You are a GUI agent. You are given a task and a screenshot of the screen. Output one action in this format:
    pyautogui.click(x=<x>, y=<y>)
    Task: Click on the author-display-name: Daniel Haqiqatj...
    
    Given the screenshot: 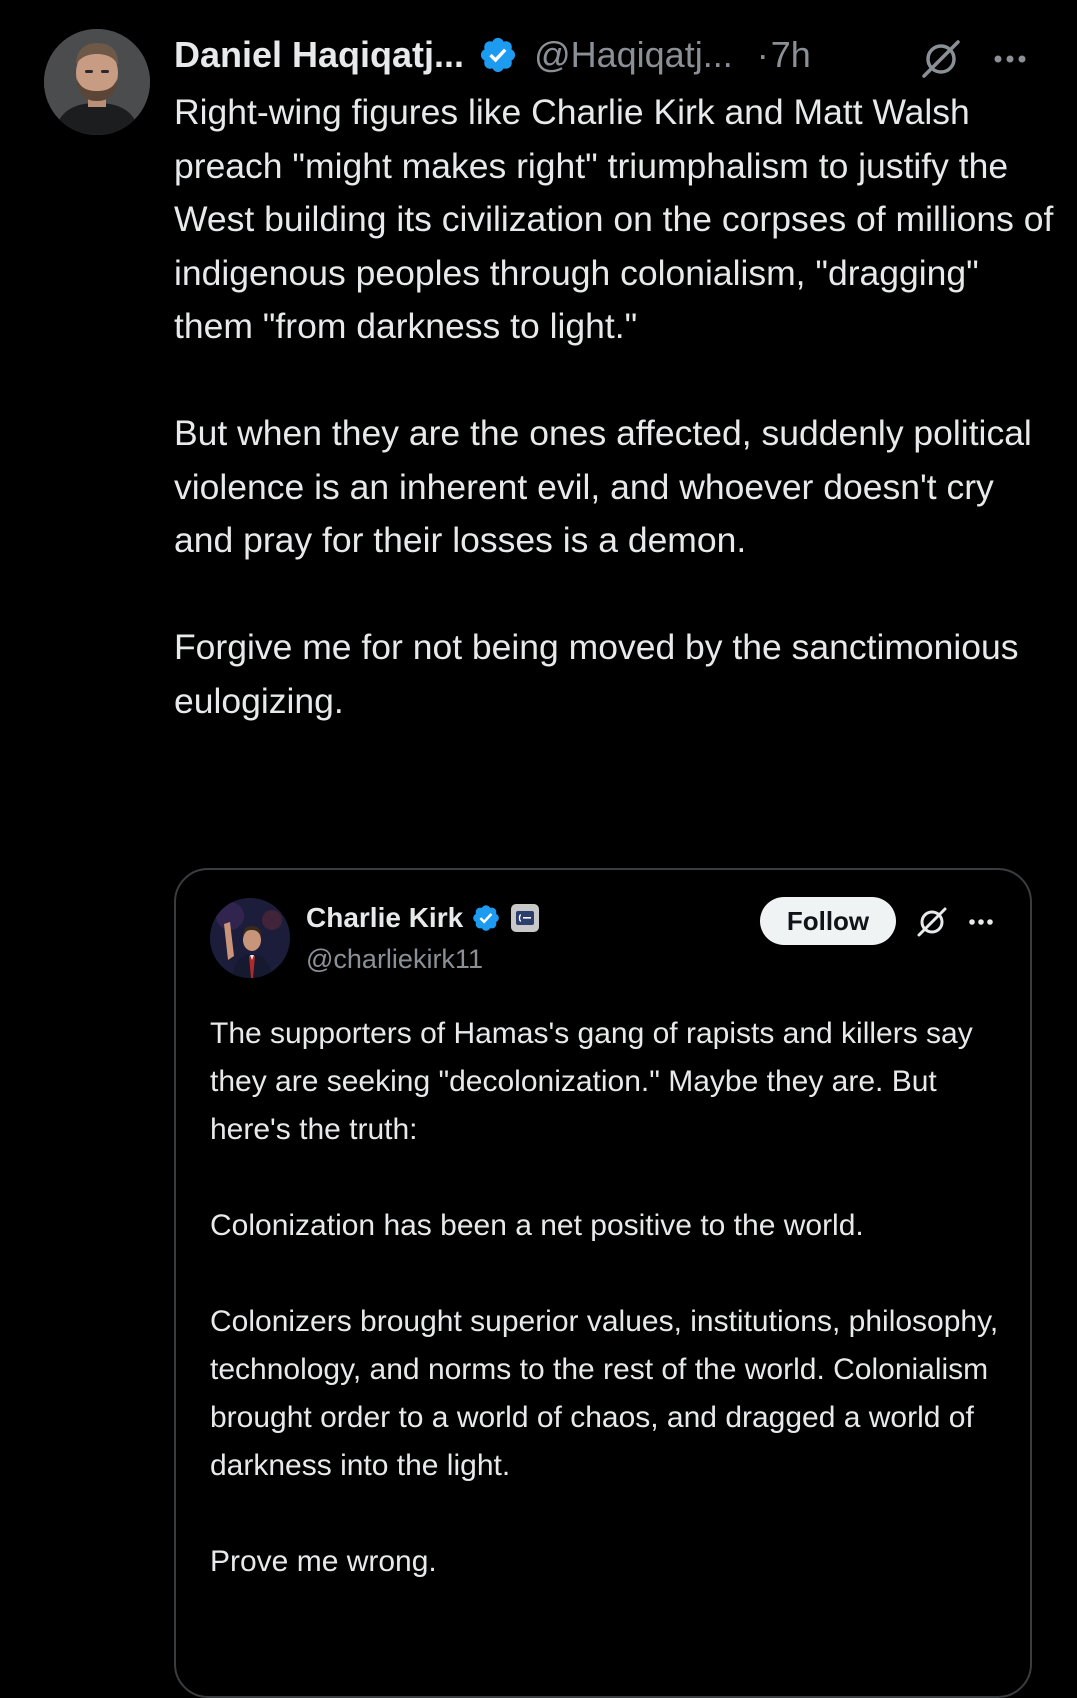 What is the action you would take?
    pyautogui.click(x=319, y=55)
    